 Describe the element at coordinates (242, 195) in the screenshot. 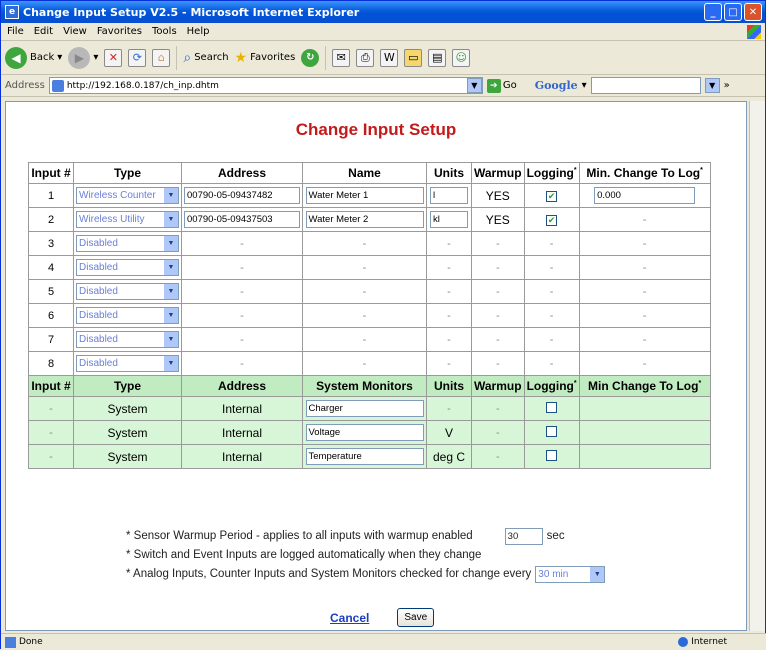

I see `address-field: 00790-05-09437482` at that location.